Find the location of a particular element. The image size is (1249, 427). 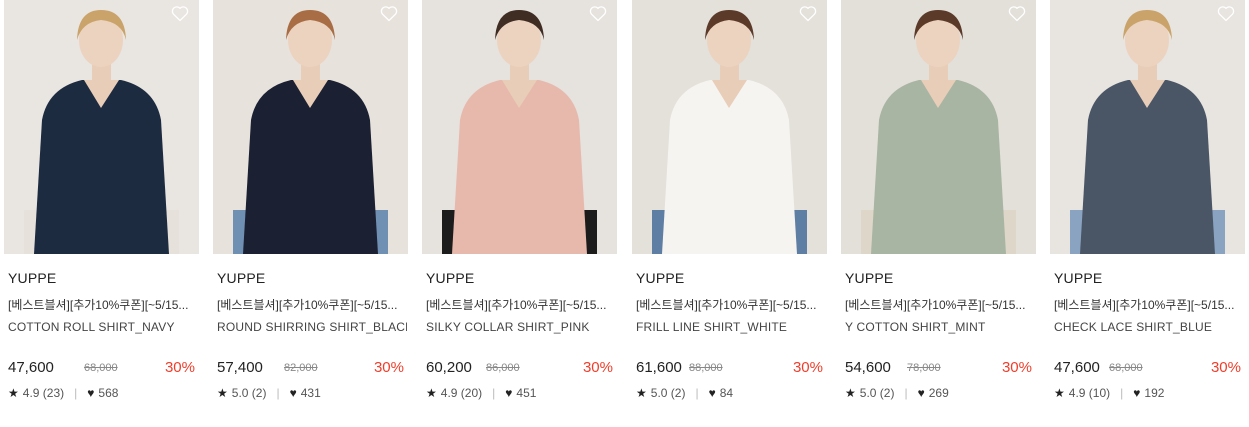

product-meta: ★ 5.0 (2) | ♥ 431 is located at coordinates (269, 393).